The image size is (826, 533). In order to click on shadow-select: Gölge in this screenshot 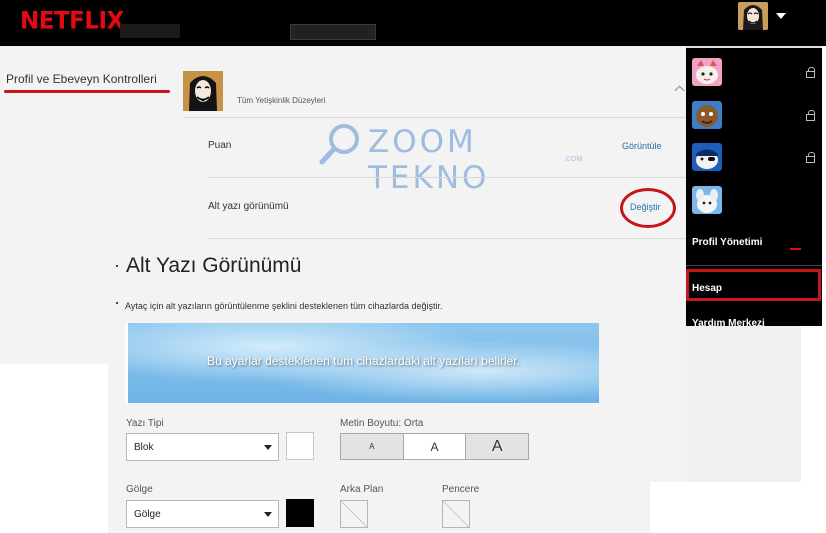, I will do `click(202, 514)`.